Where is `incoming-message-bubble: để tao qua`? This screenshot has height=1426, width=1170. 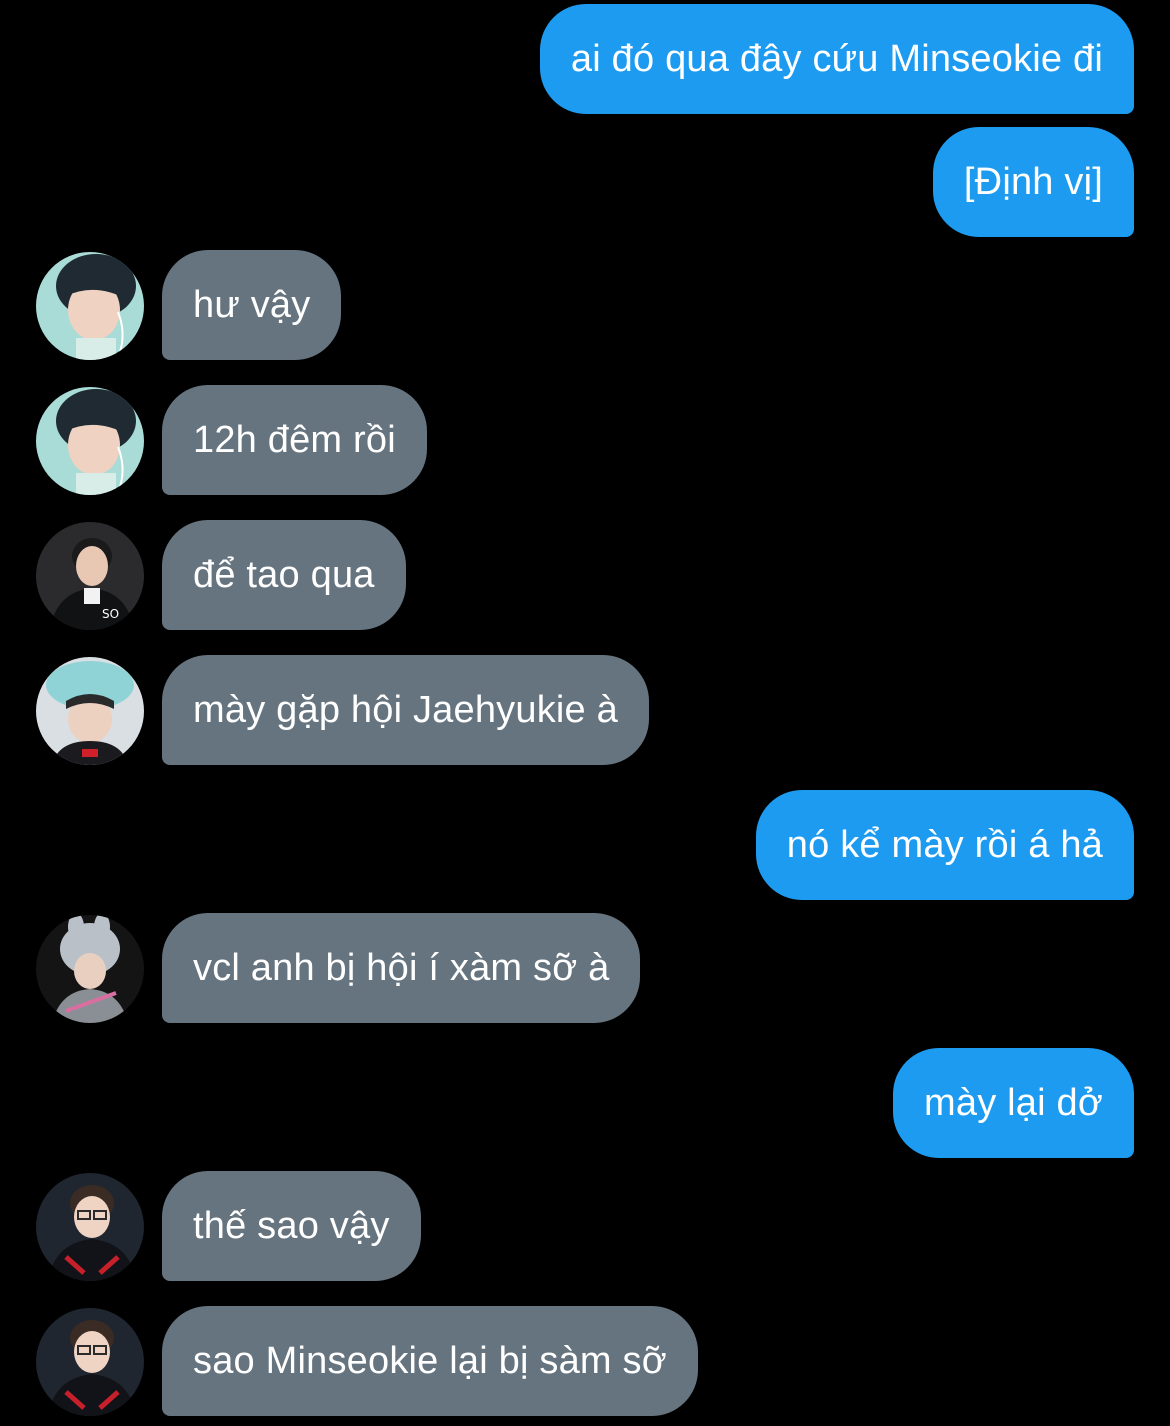 incoming-message-bubble: để tao qua is located at coordinates (284, 575).